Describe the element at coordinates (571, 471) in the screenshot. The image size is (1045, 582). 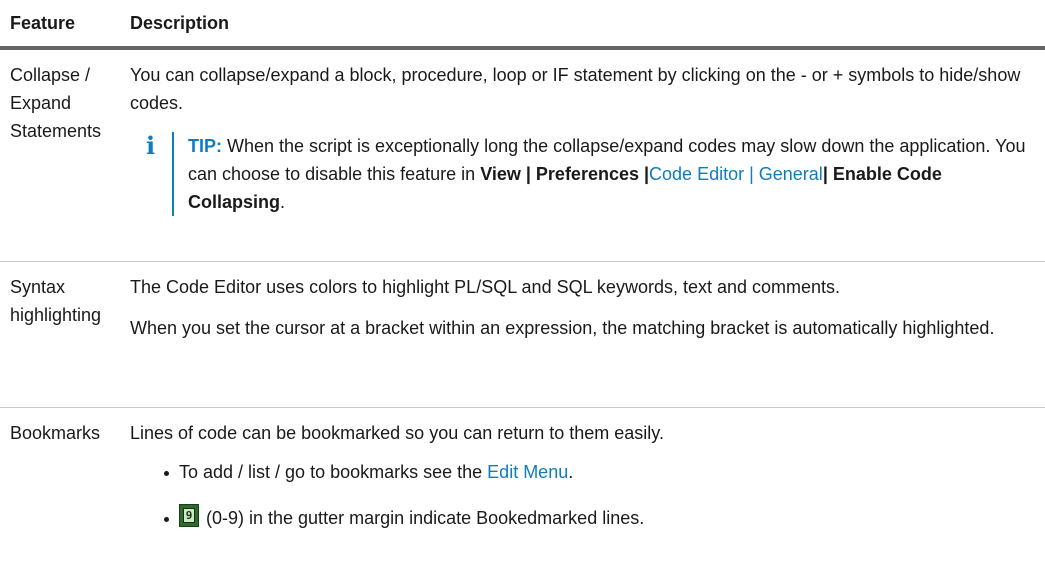
I see `list-item-end: .` at that location.